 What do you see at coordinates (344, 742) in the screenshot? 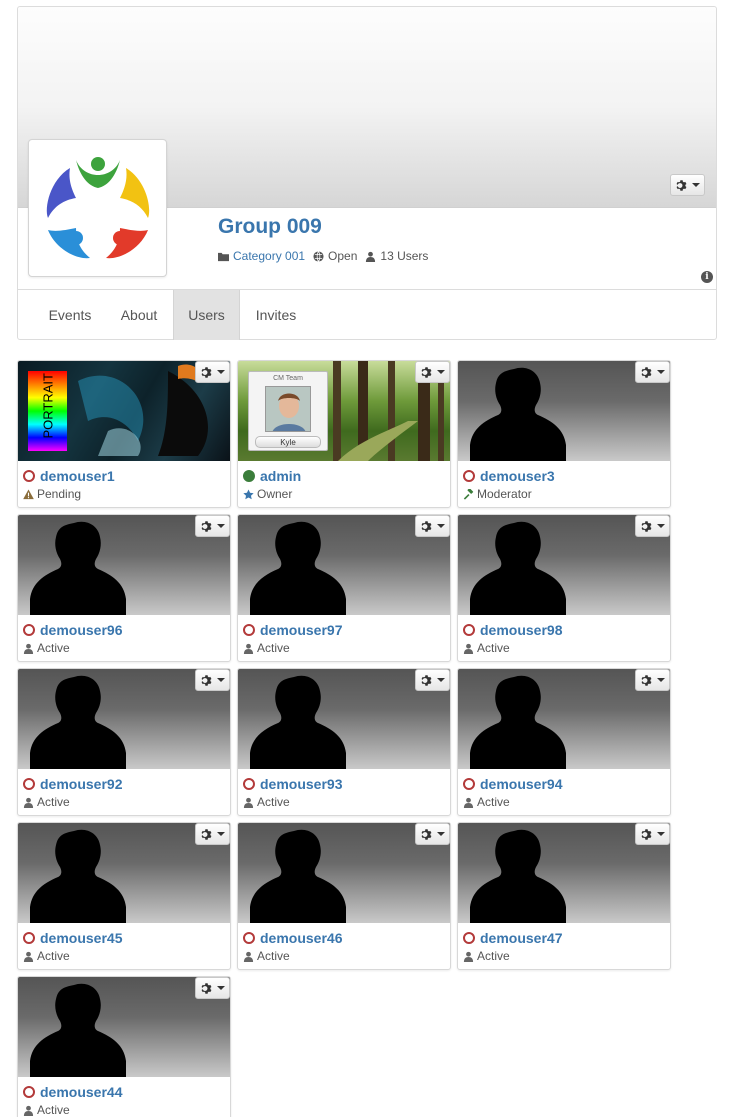
I see `member-card: demouser93 Active` at bounding box center [344, 742].